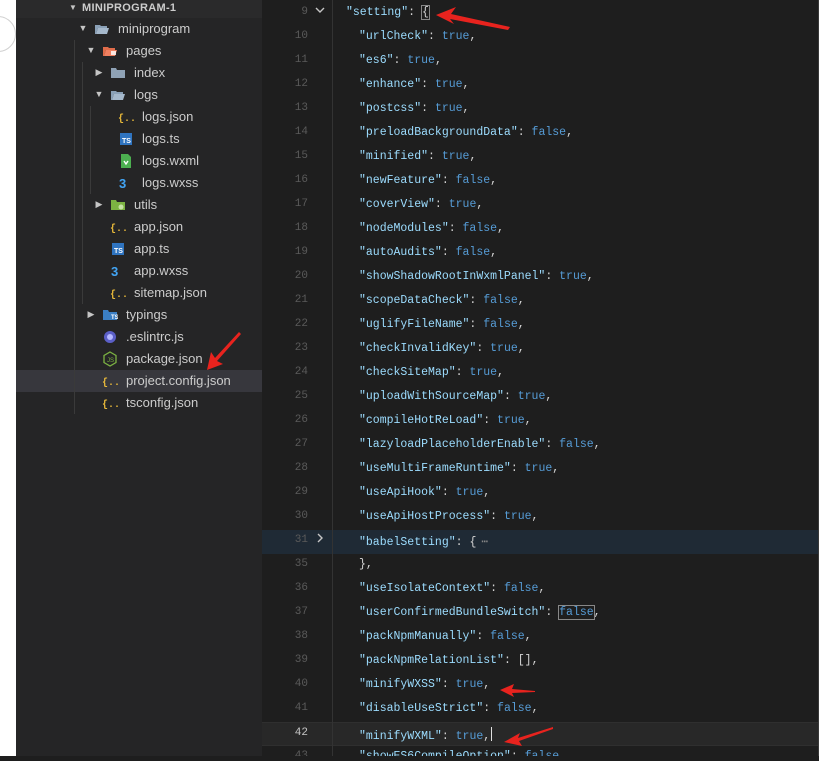  Describe the element at coordinates (320, 12) in the screenshot. I see `fold-chevron-down-icon` at that location.